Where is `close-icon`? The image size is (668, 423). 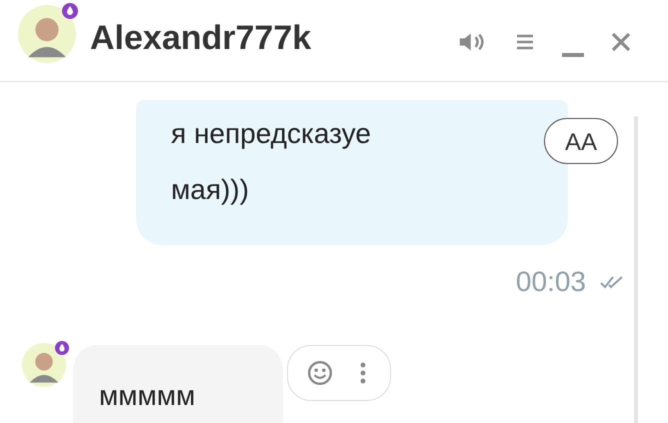 close-icon is located at coordinates (621, 42).